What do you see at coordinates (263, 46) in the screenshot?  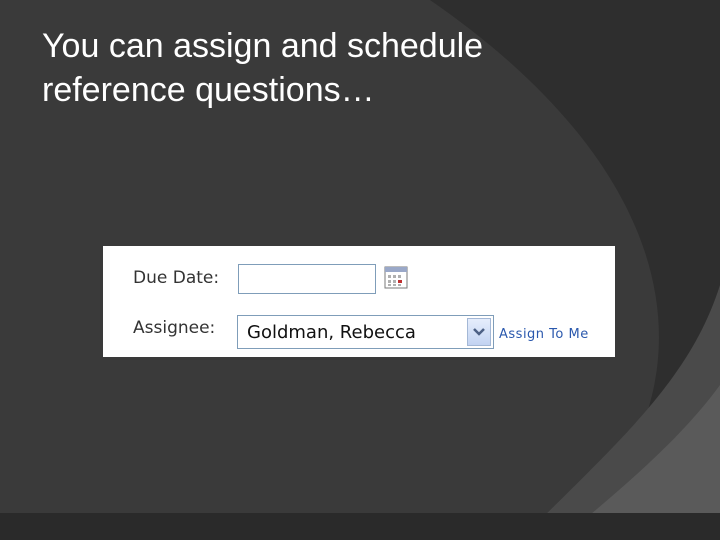 I see `slide-title-line-1: You can assign and schedule` at bounding box center [263, 46].